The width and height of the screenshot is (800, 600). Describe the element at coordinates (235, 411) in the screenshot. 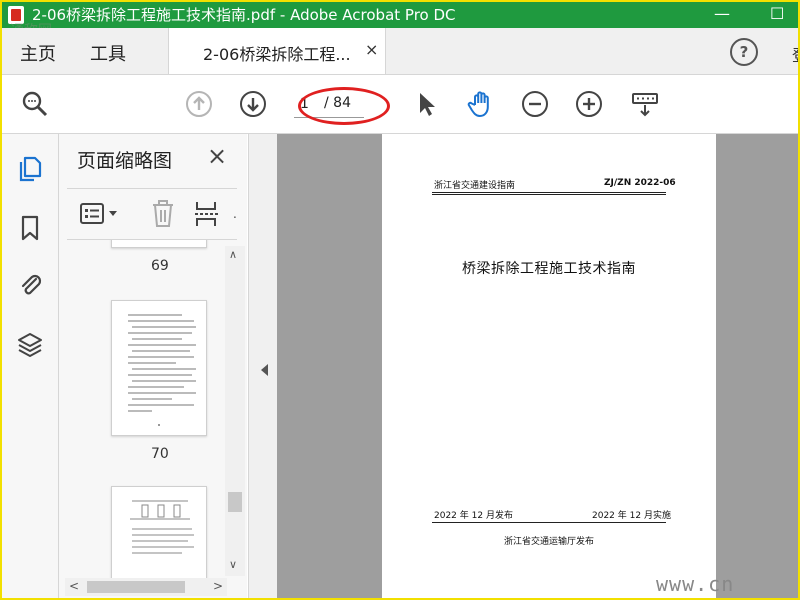

I see `thumbnail-scrollbar: ∧ ∨` at that location.